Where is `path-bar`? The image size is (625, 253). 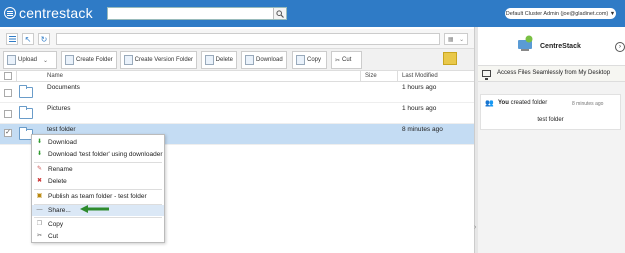
path-bar is located at coordinates (248, 39).